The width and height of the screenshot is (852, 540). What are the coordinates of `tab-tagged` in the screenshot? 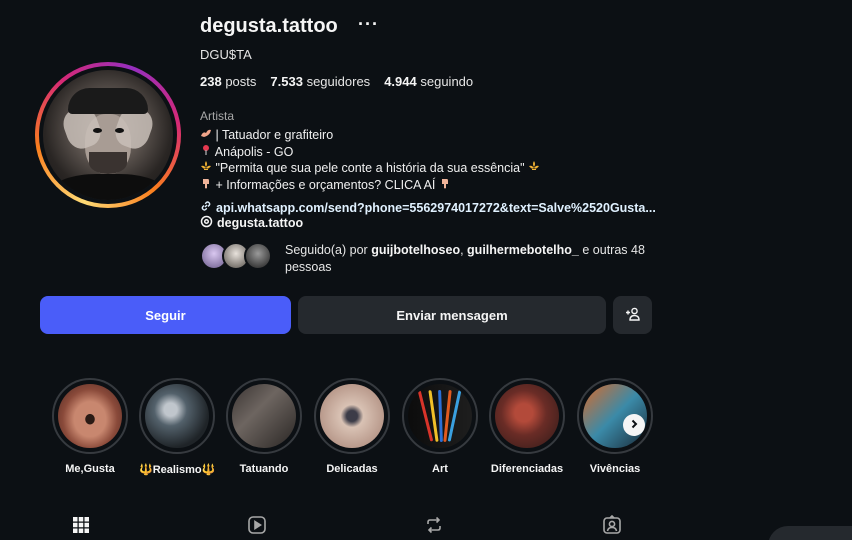 It's located at (612, 527).